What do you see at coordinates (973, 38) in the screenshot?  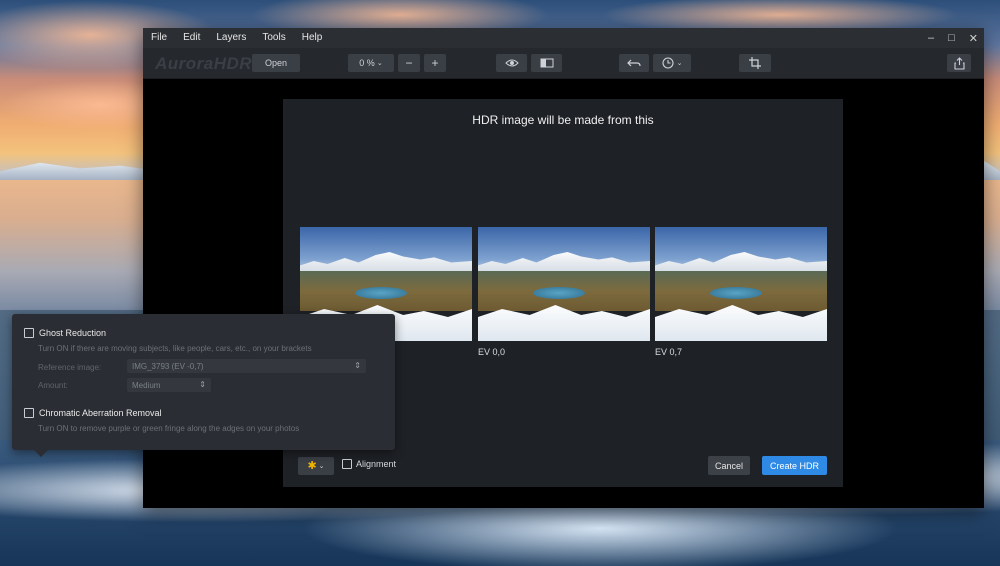 I see `close-button: ✕` at bounding box center [973, 38].